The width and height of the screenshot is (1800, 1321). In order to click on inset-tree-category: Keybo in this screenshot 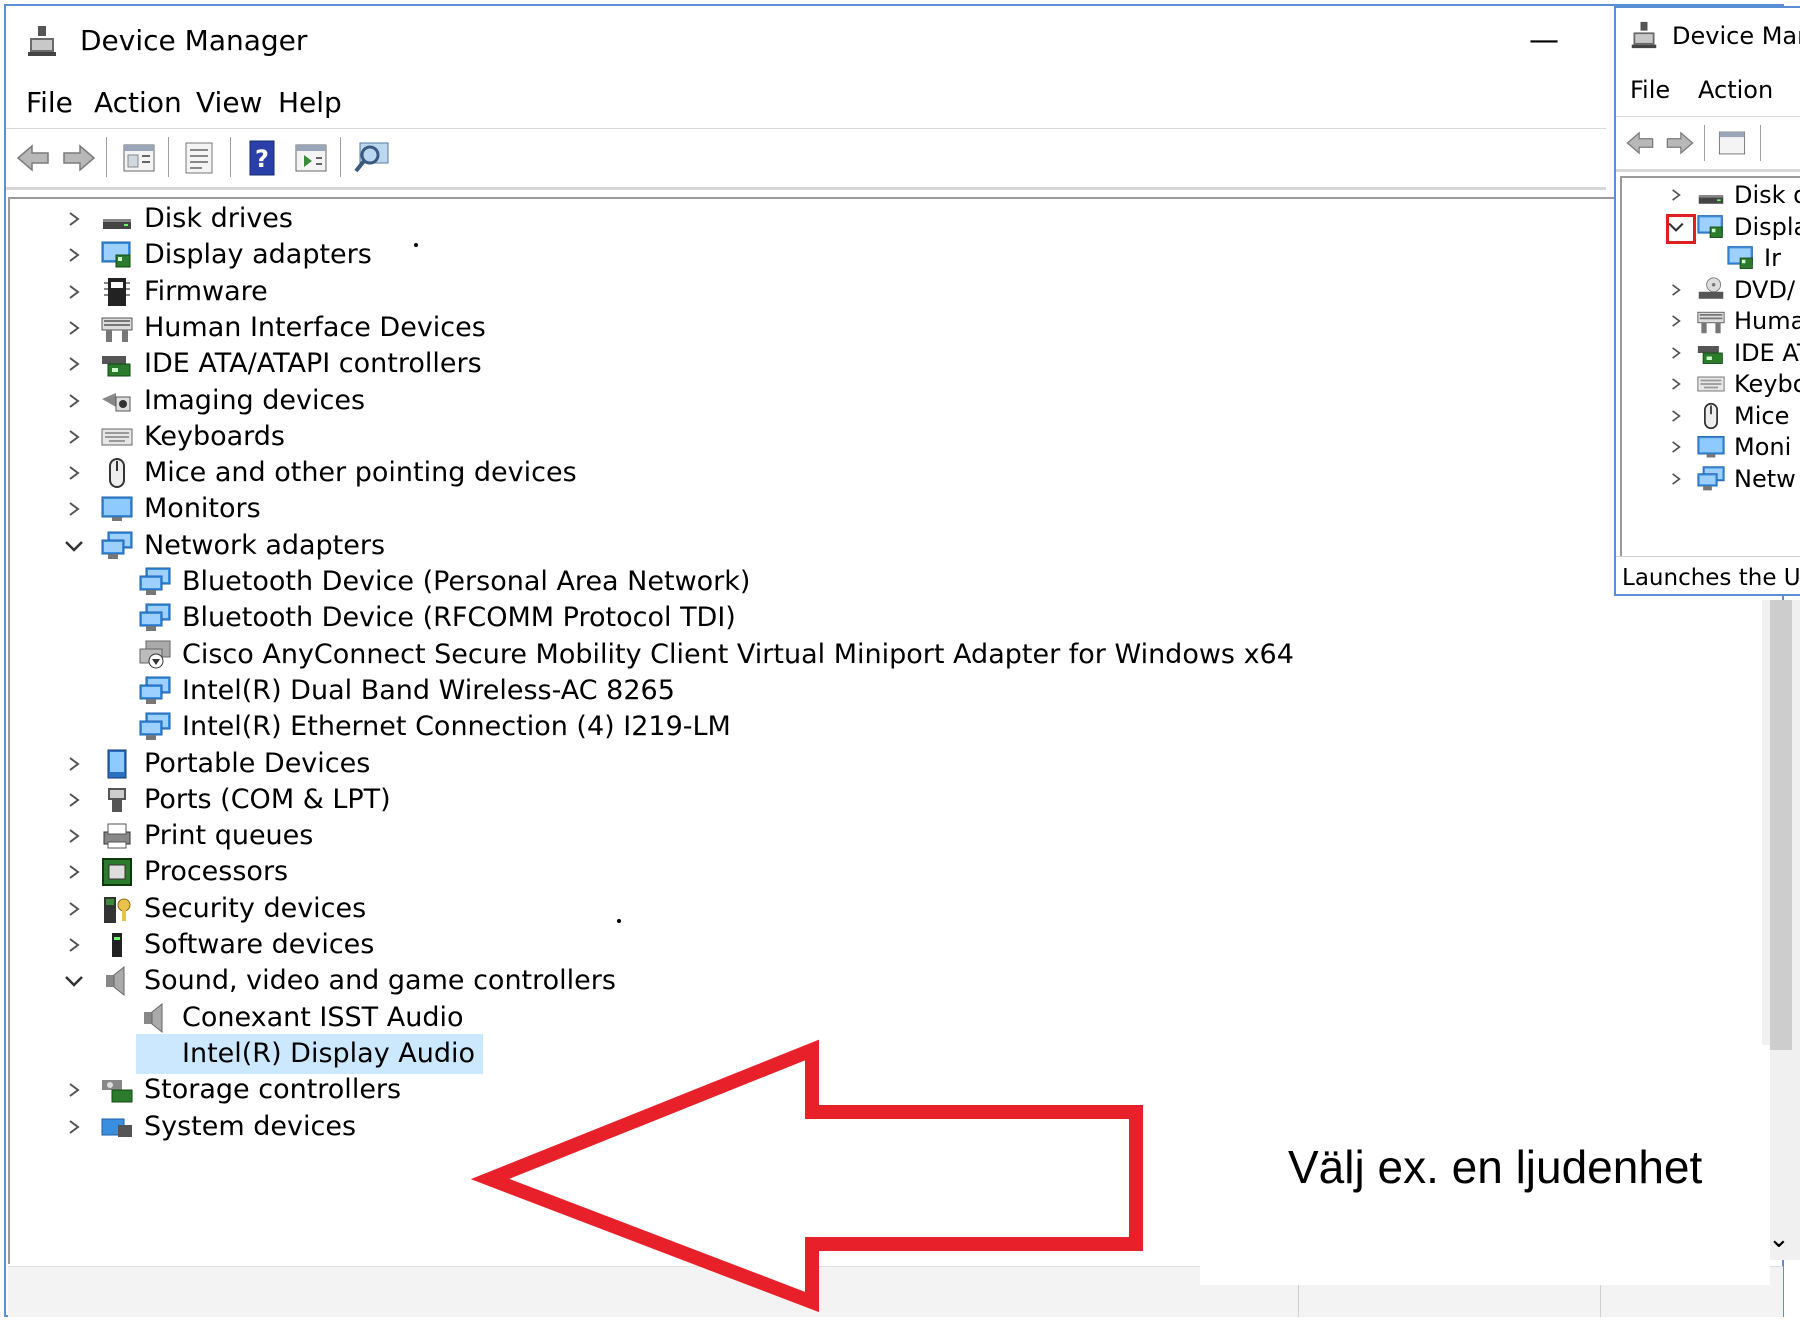, I will do `click(1732, 384)`.